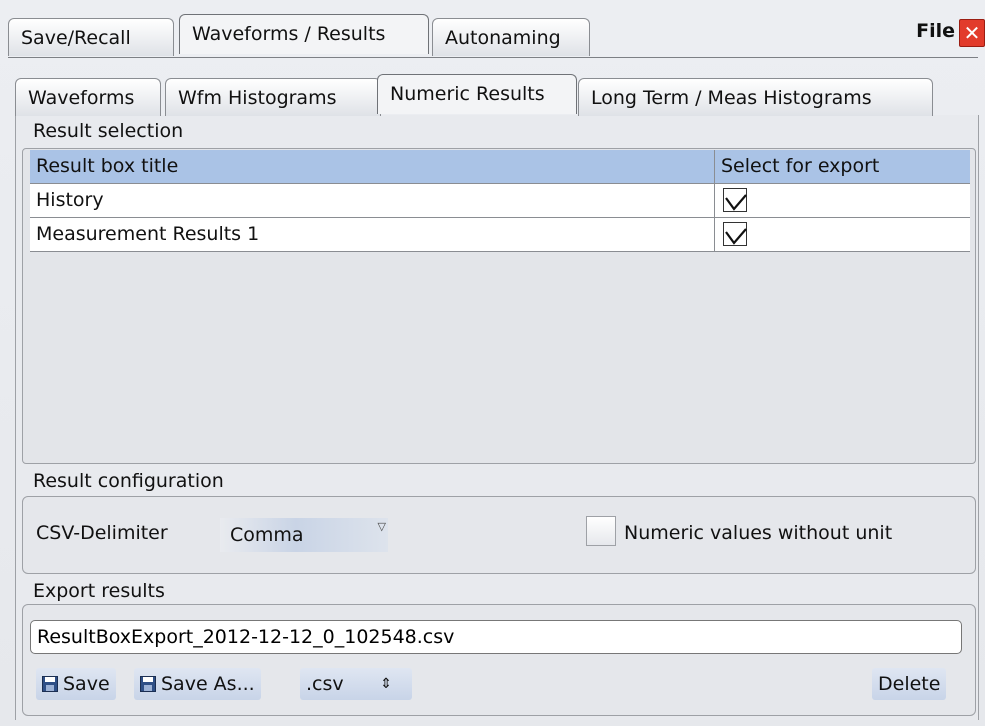 The image size is (985, 726). Describe the element at coordinates (108, 131) in the screenshot. I see `result-selection-label: Result selection` at that location.